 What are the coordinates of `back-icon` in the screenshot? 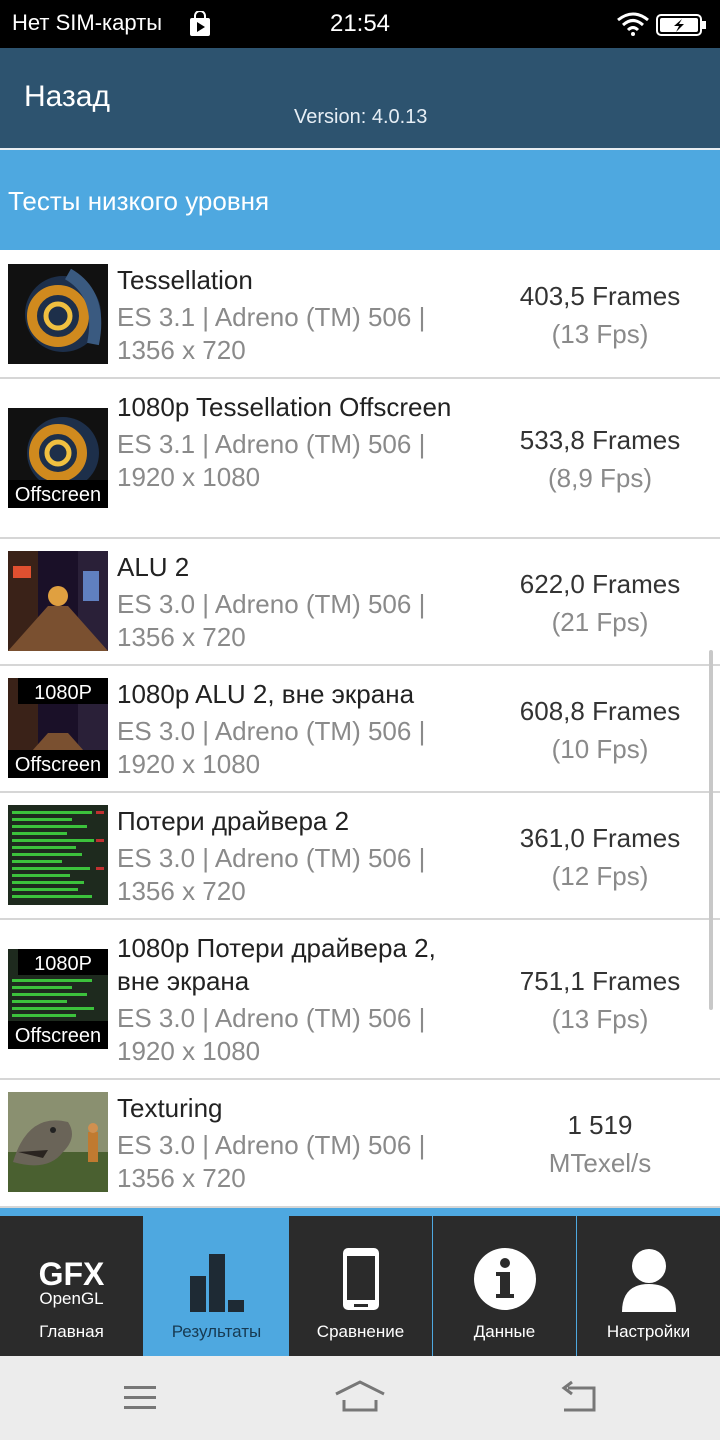 It's located at (580, 1398).